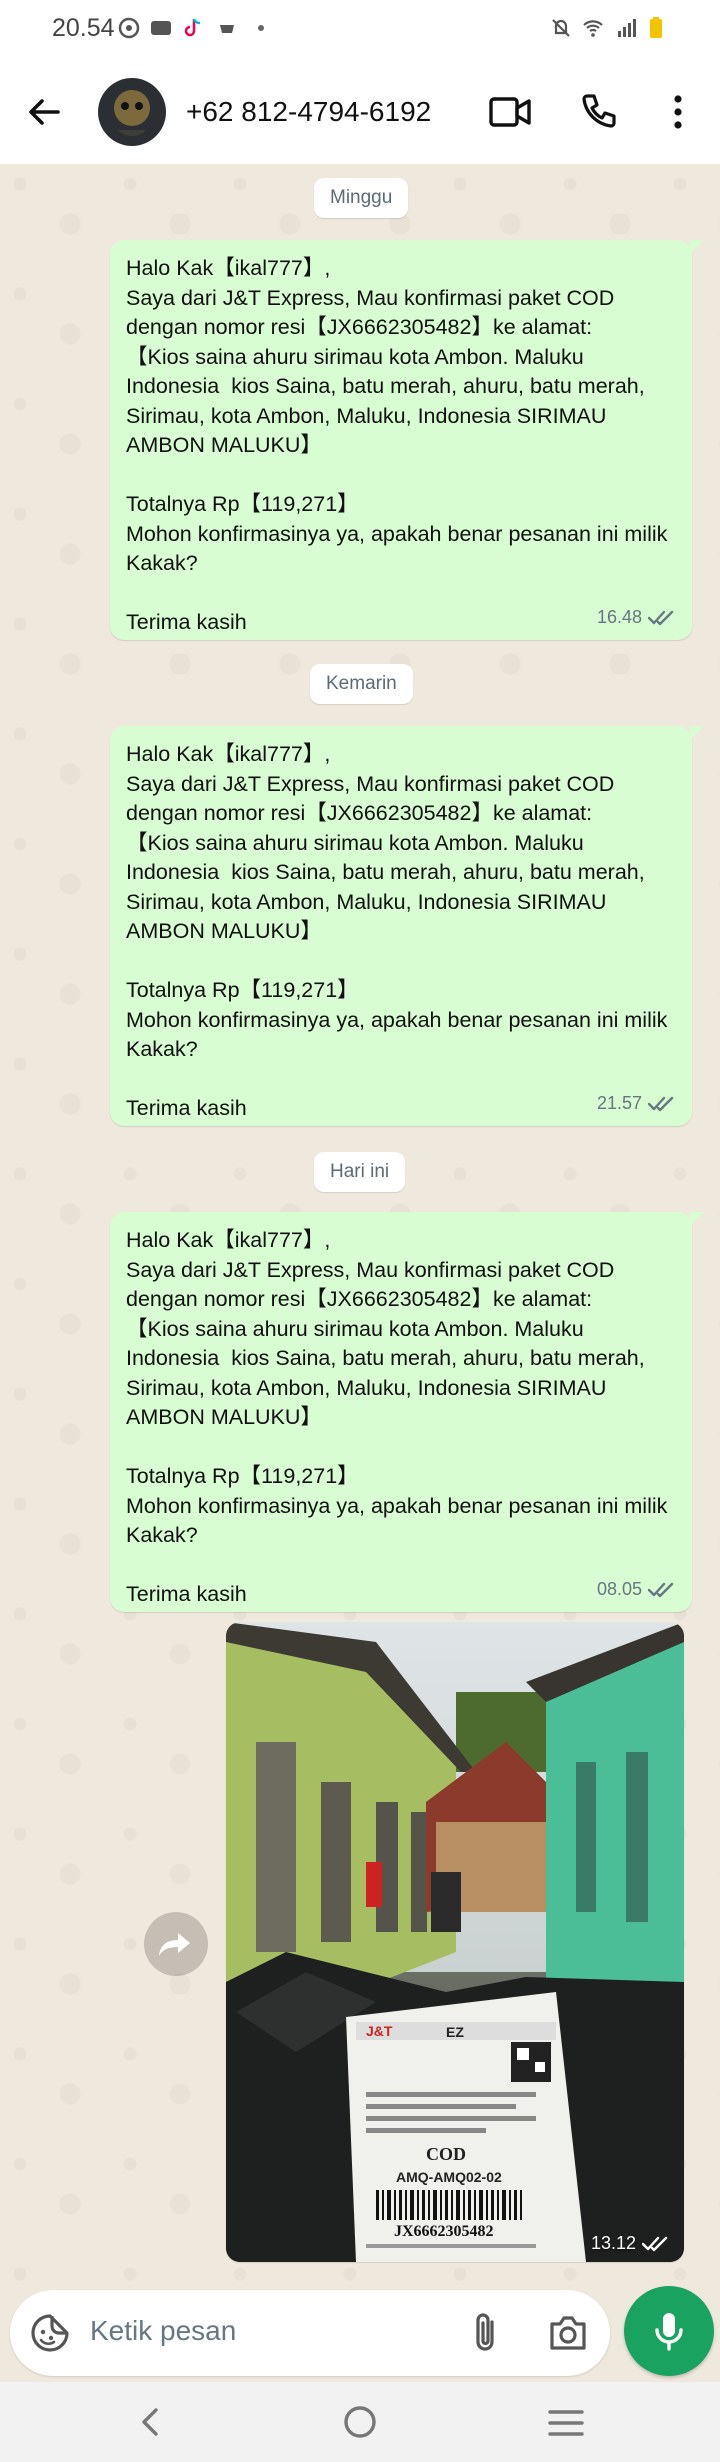 Image resolution: width=720 pixels, height=2462 pixels. Describe the element at coordinates (566, 2423) in the screenshot. I see `nav-recents-icon` at that location.